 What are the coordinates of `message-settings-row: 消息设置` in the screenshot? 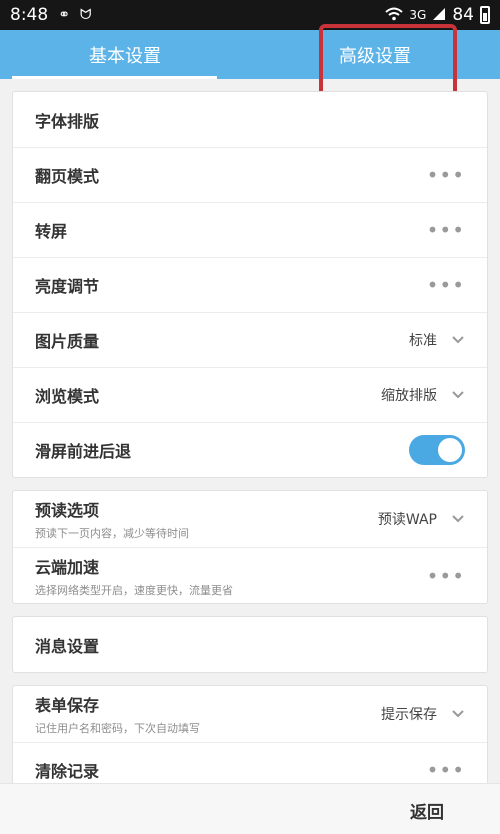 It's located at (250, 644).